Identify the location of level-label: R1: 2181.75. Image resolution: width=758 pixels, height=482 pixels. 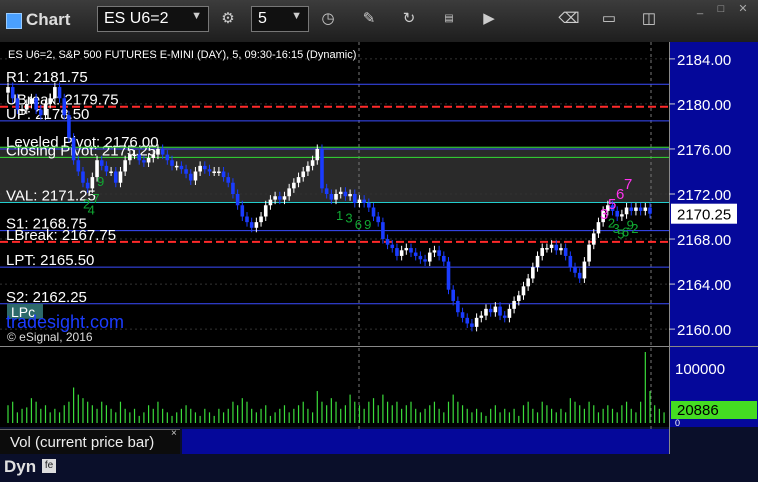
(47, 77).